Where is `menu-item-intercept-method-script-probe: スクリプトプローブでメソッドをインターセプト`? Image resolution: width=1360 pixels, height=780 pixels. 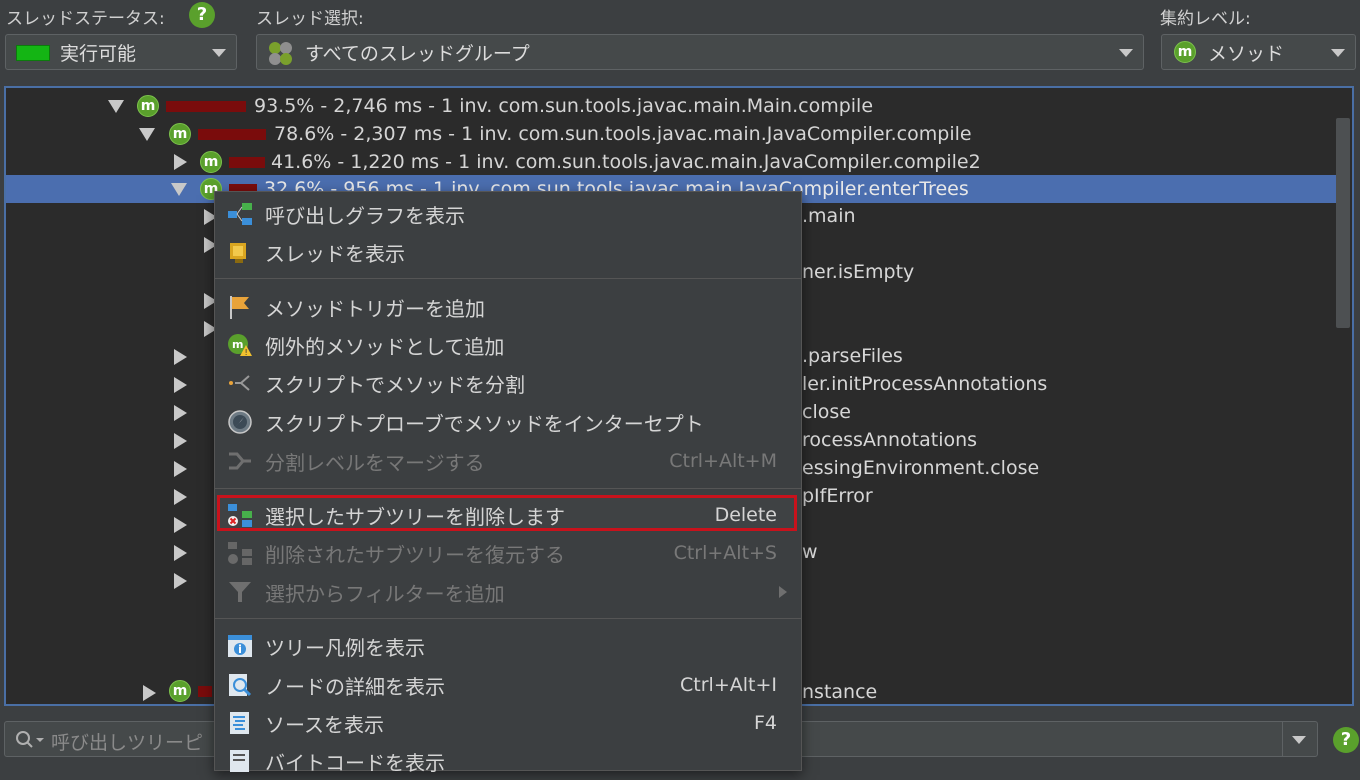 menu-item-intercept-method-script-probe: スクリプトプローブでメソッドをインターセプト is located at coordinates (508, 422).